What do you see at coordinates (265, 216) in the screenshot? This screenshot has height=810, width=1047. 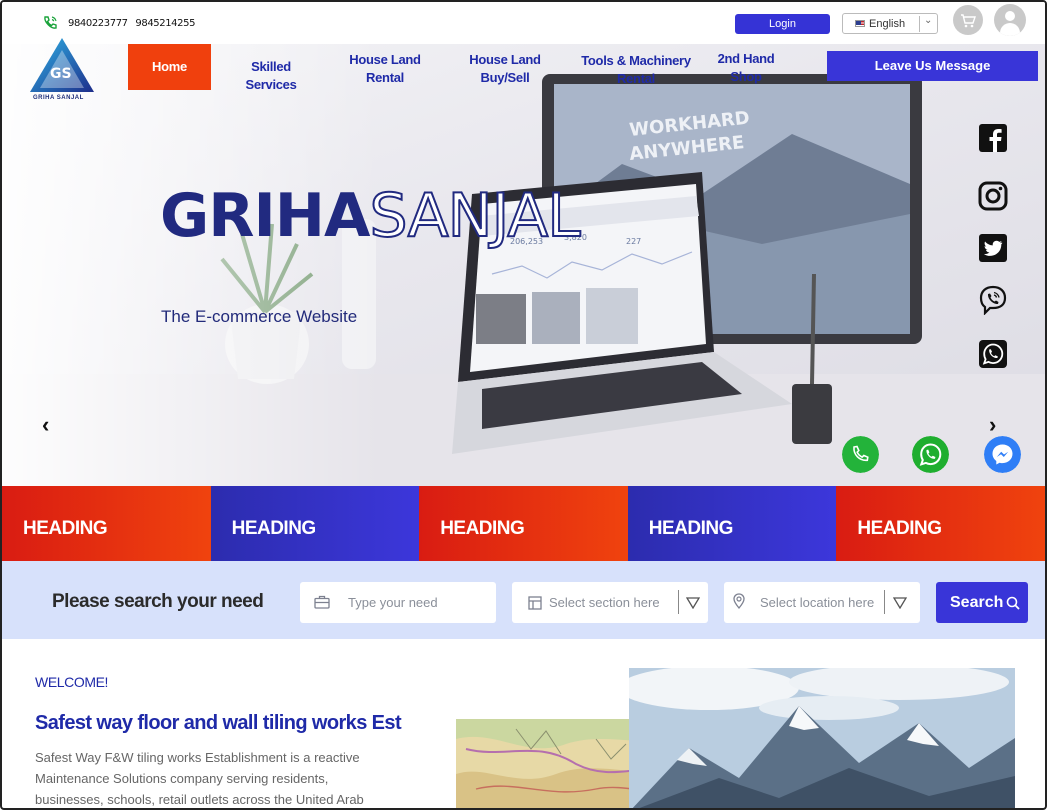 I see `brand-bold: GRIHA` at bounding box center [265, 216].